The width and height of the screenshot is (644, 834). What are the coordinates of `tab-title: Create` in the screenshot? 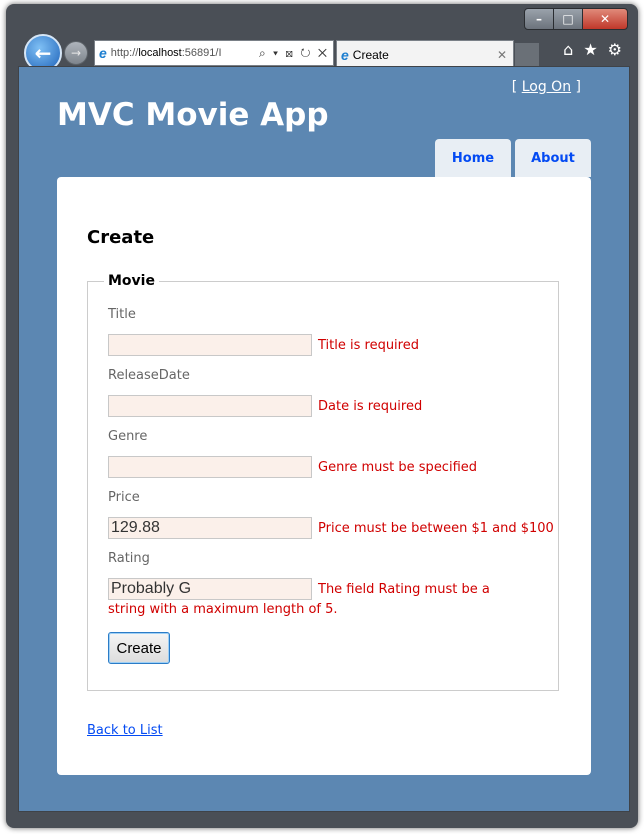 It's located at (370, 55).